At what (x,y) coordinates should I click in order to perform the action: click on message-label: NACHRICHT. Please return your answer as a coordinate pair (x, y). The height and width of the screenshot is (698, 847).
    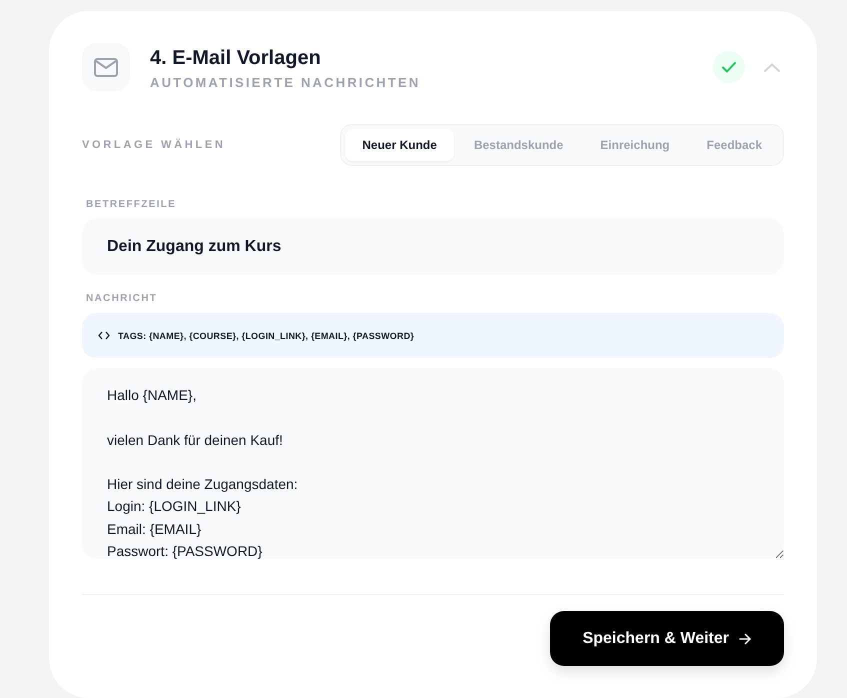
    Looking at the image, I should click on (121, 299).